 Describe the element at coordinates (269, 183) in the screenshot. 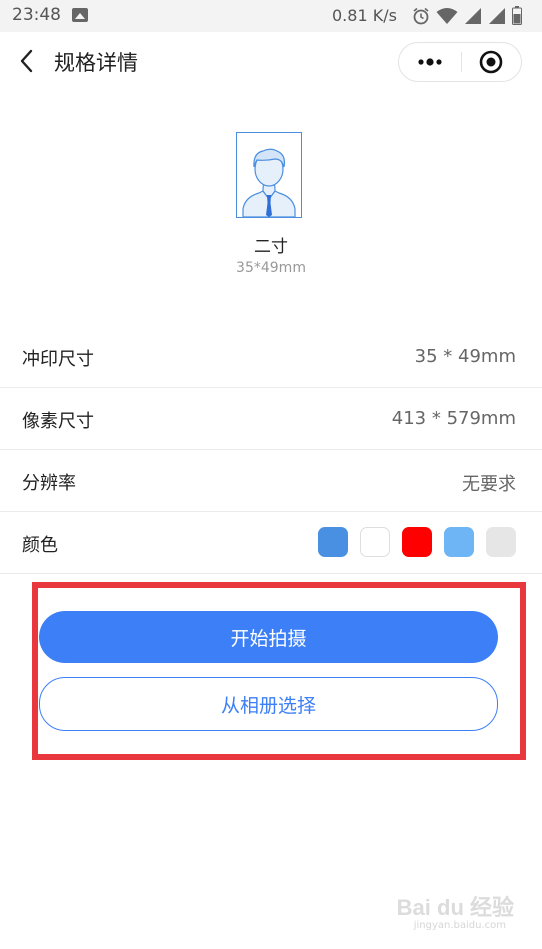

I see `id-photo-person-icon` at that location.